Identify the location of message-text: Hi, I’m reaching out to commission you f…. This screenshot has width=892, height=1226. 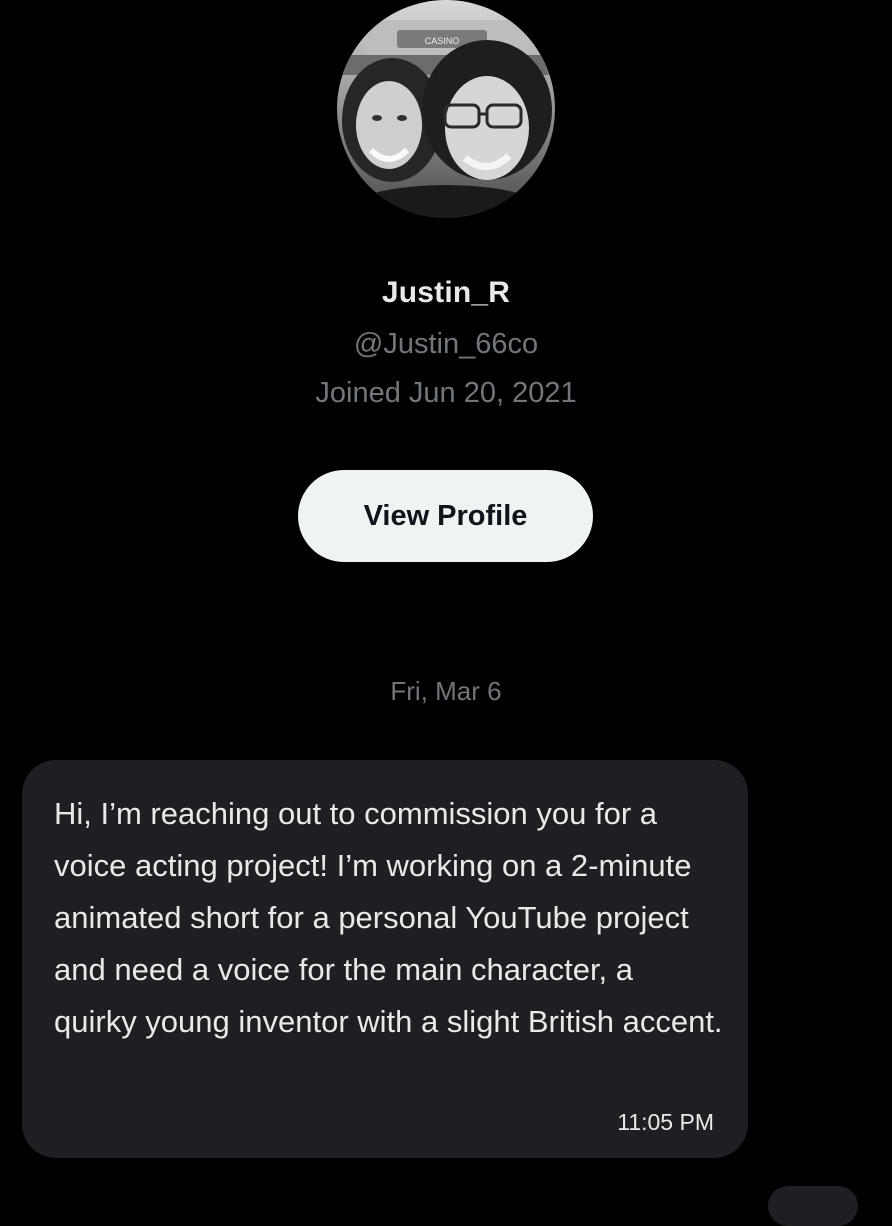
(388, 917).